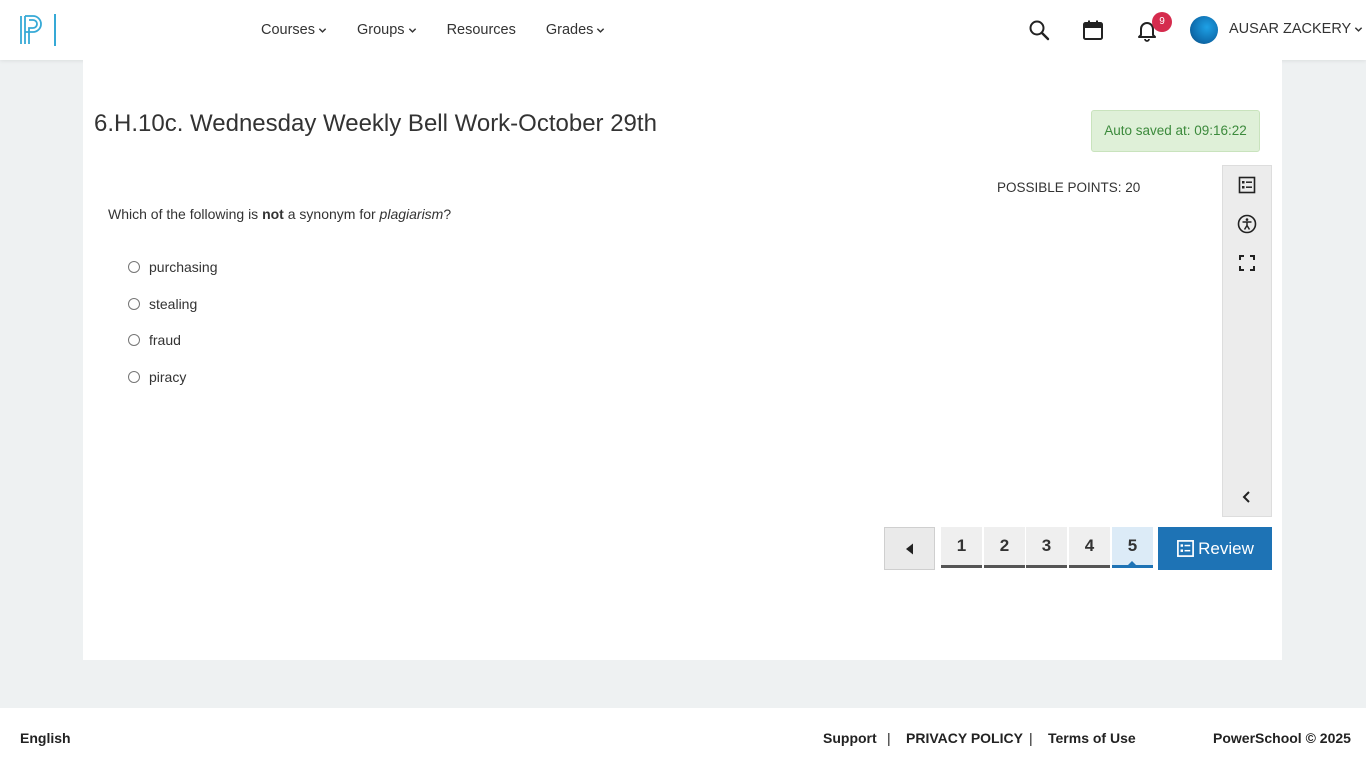 The height and width of the screenshot is (768, 1366). I want to click on collapse-icon, so click(1247, 497).